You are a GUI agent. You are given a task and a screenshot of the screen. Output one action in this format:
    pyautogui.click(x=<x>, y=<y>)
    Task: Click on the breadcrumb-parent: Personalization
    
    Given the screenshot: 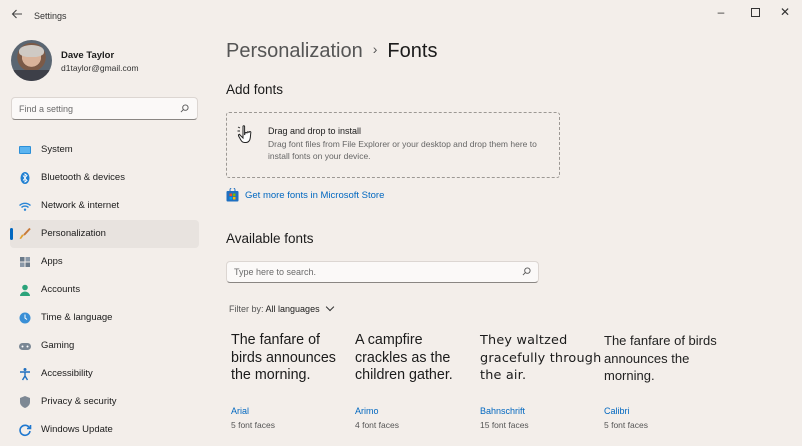 What is the action you would take?
    pyautogui.click(x=294, y=51)
    